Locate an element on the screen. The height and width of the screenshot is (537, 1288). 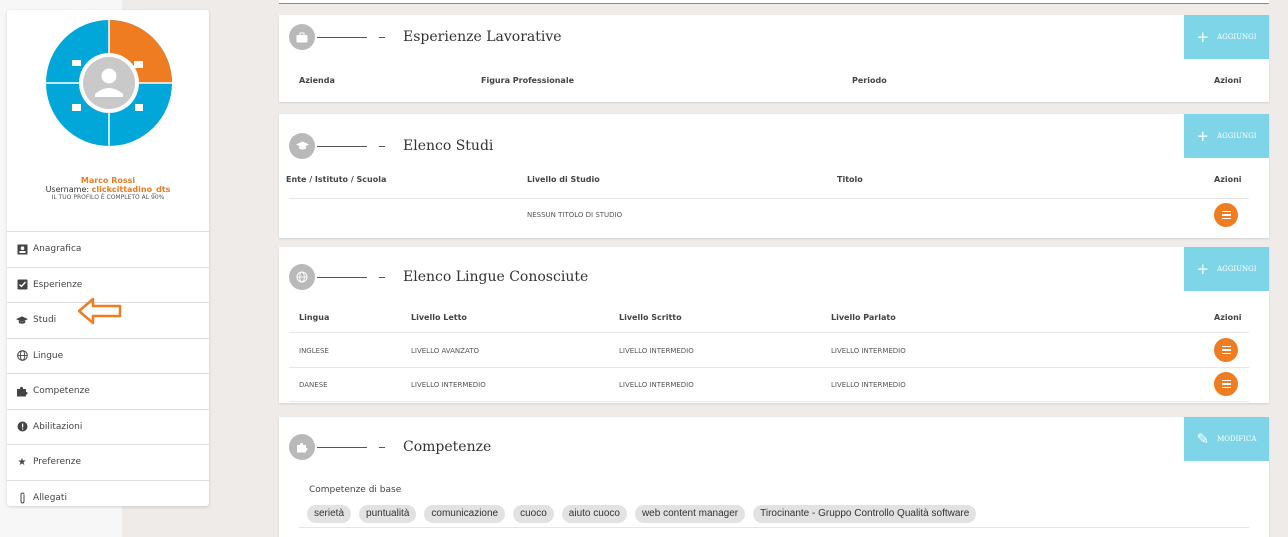
briefcase-icon is located at coordinates (302, 37).